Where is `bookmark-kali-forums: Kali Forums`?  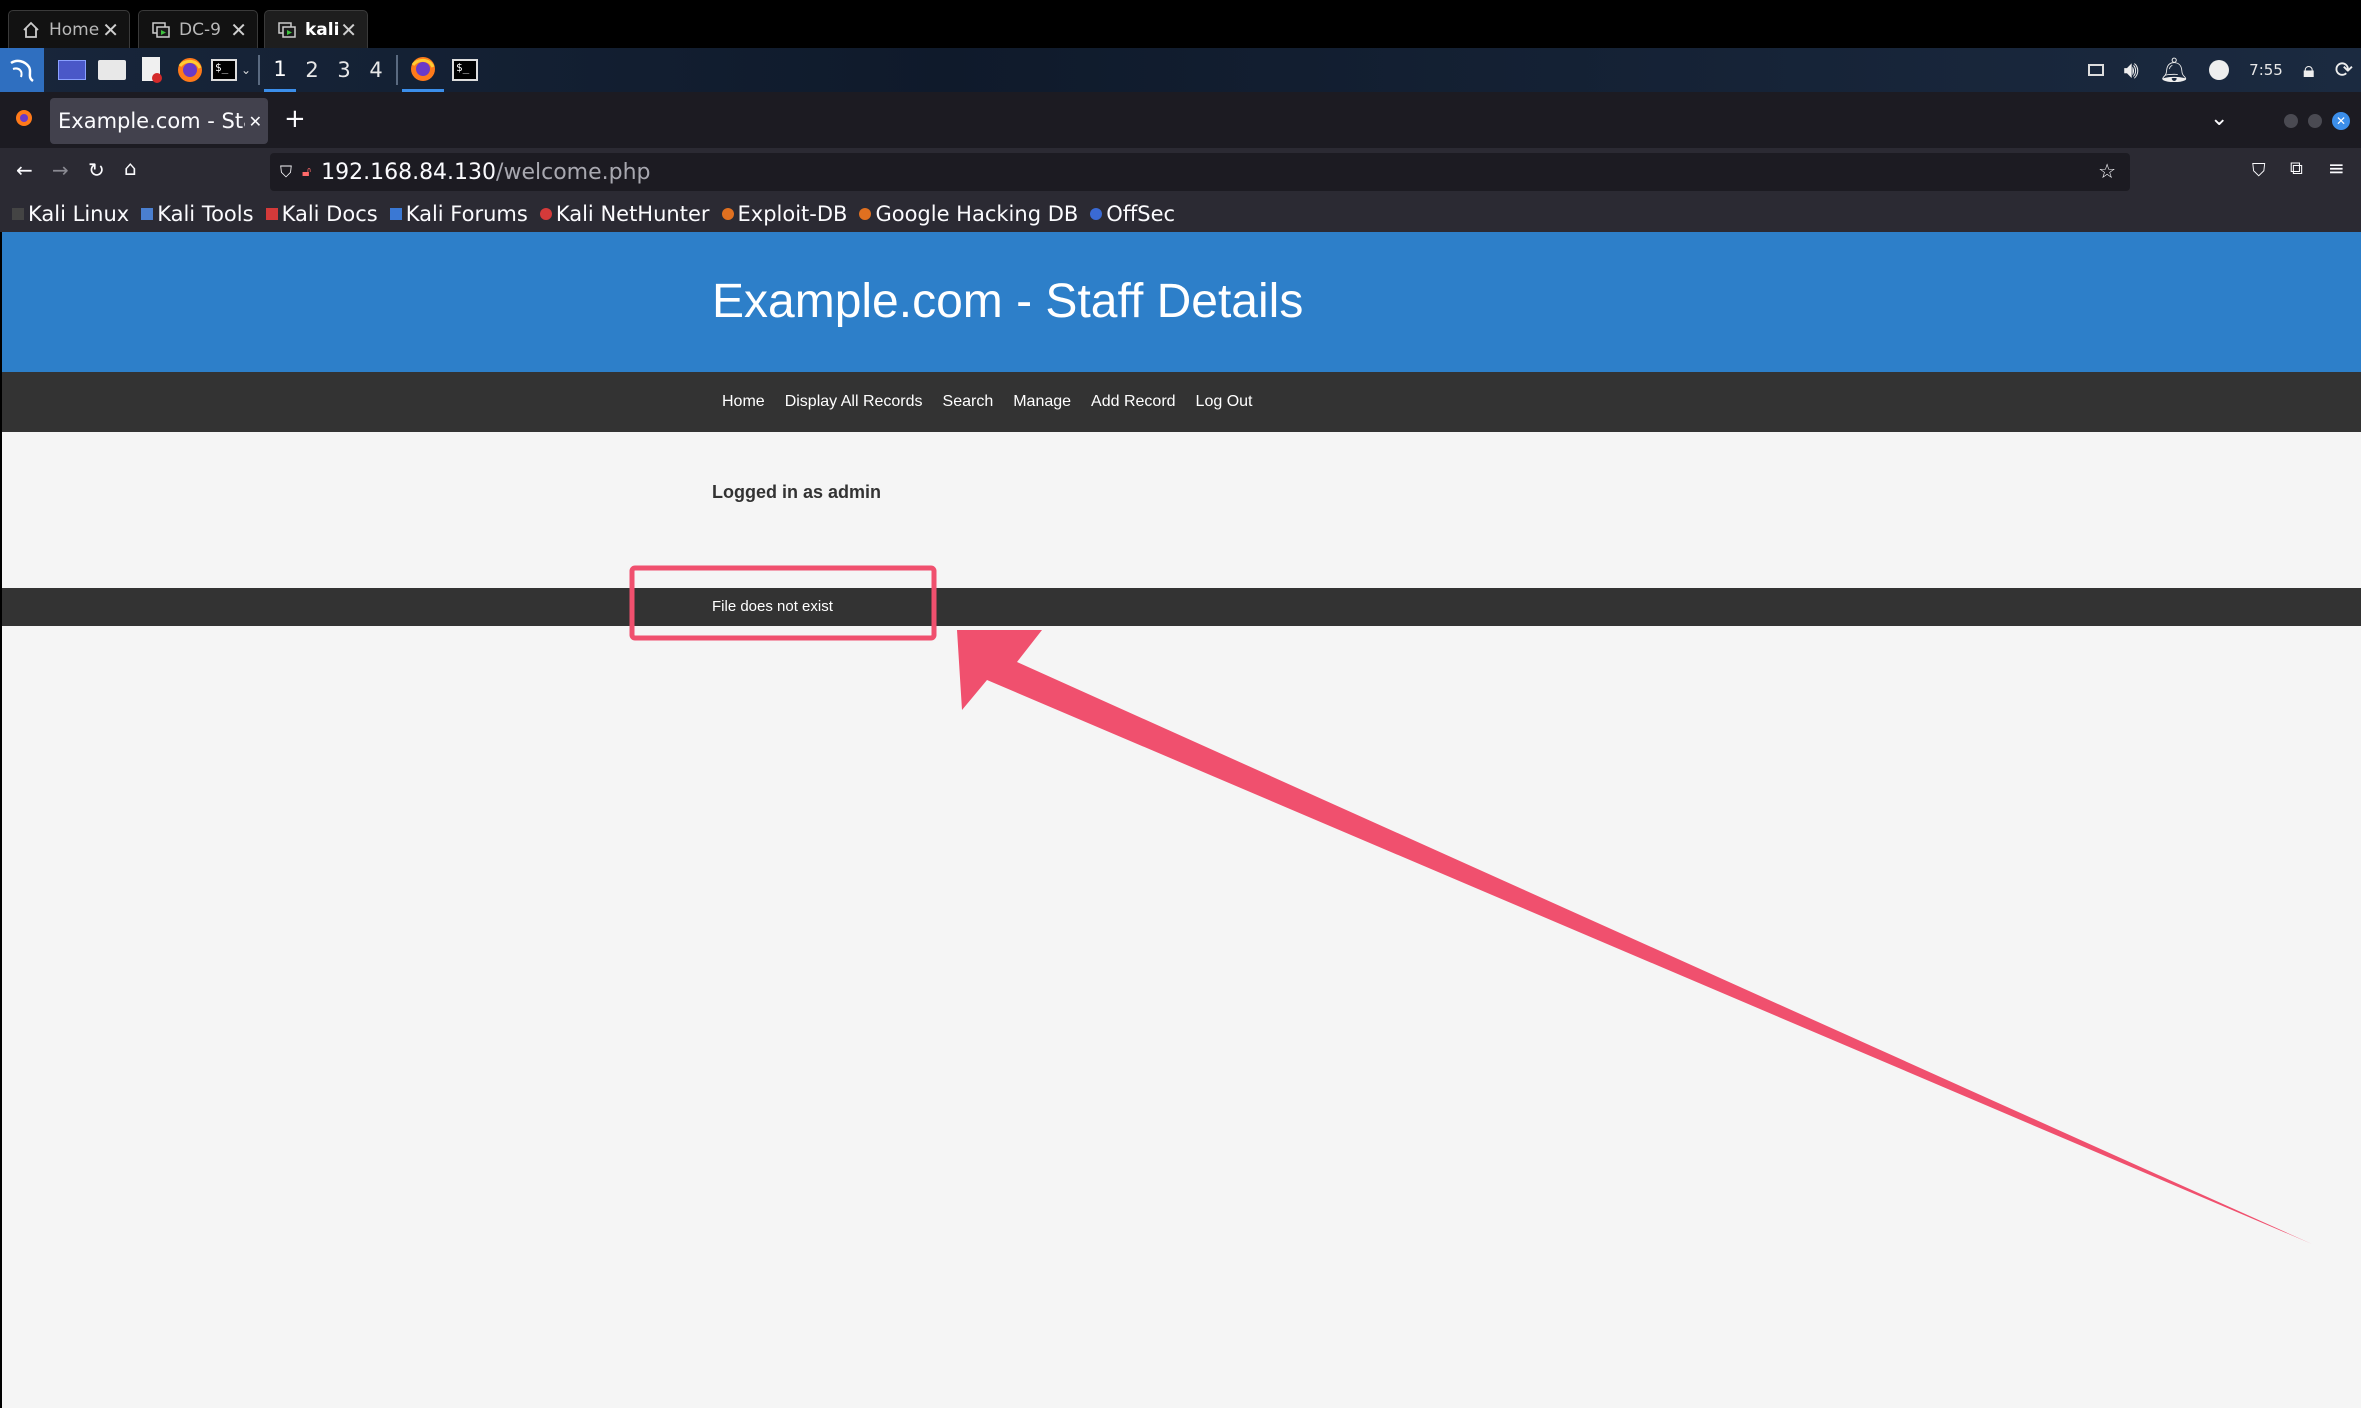
bookmark-kali-forums: Kali Forums is located at coordinates (458, 214).